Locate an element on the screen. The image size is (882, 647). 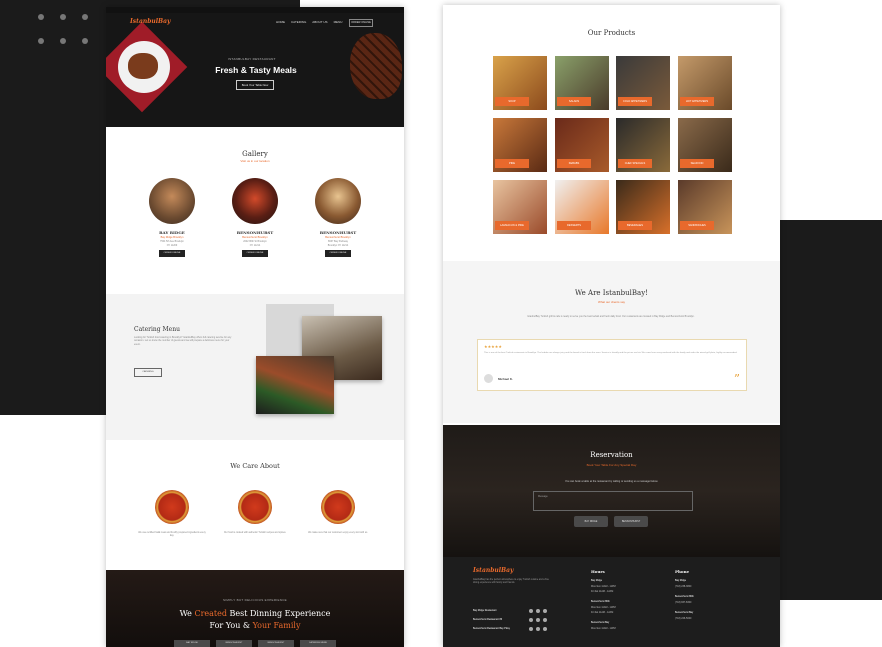
whatsapp-bensonhurst-button: BENSONHURST is located at coordinates (631, 521).